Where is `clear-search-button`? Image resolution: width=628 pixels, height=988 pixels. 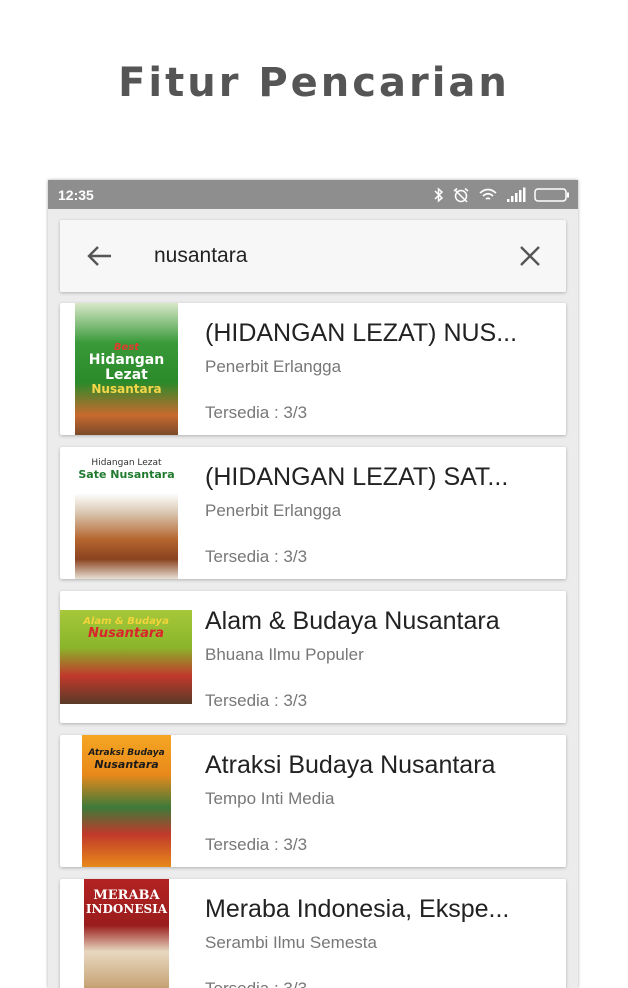 clear-search-button is located at coordinates (530, 256).